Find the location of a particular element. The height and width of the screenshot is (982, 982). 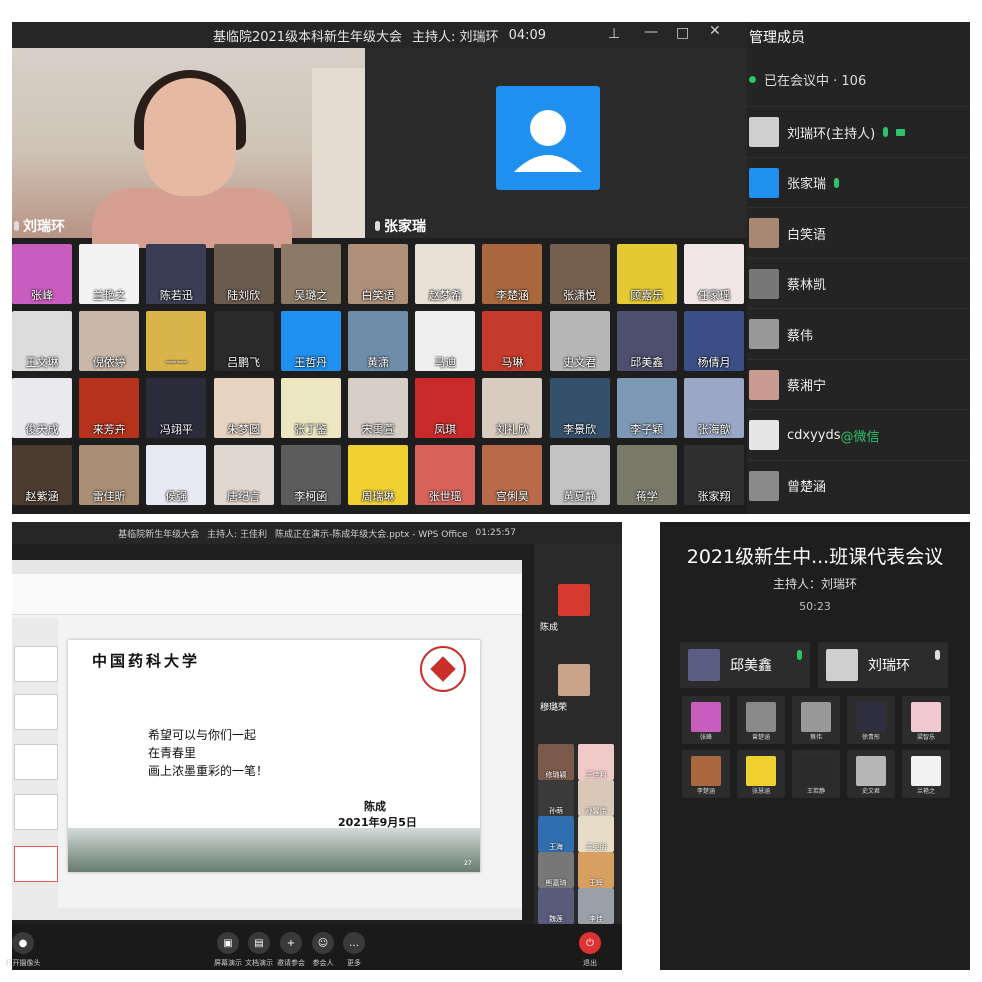

participant-tile: 雷佳昕 is located at coordinates (109, 475).